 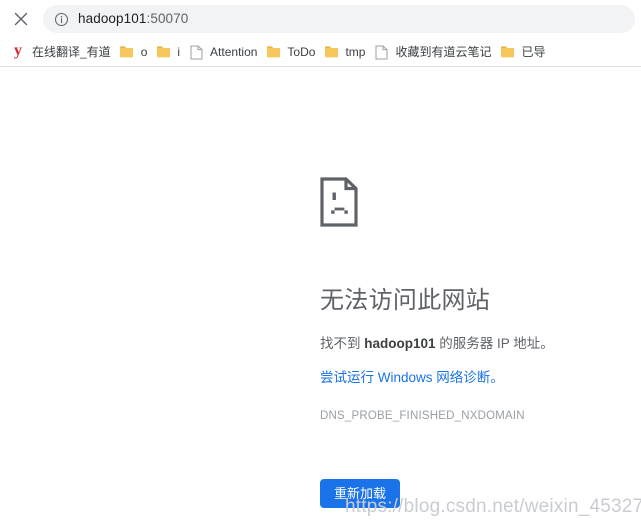 I want to click on bookmark-item-youdao-note: 收藏到有道云笔记, so click(x=434, y=52).